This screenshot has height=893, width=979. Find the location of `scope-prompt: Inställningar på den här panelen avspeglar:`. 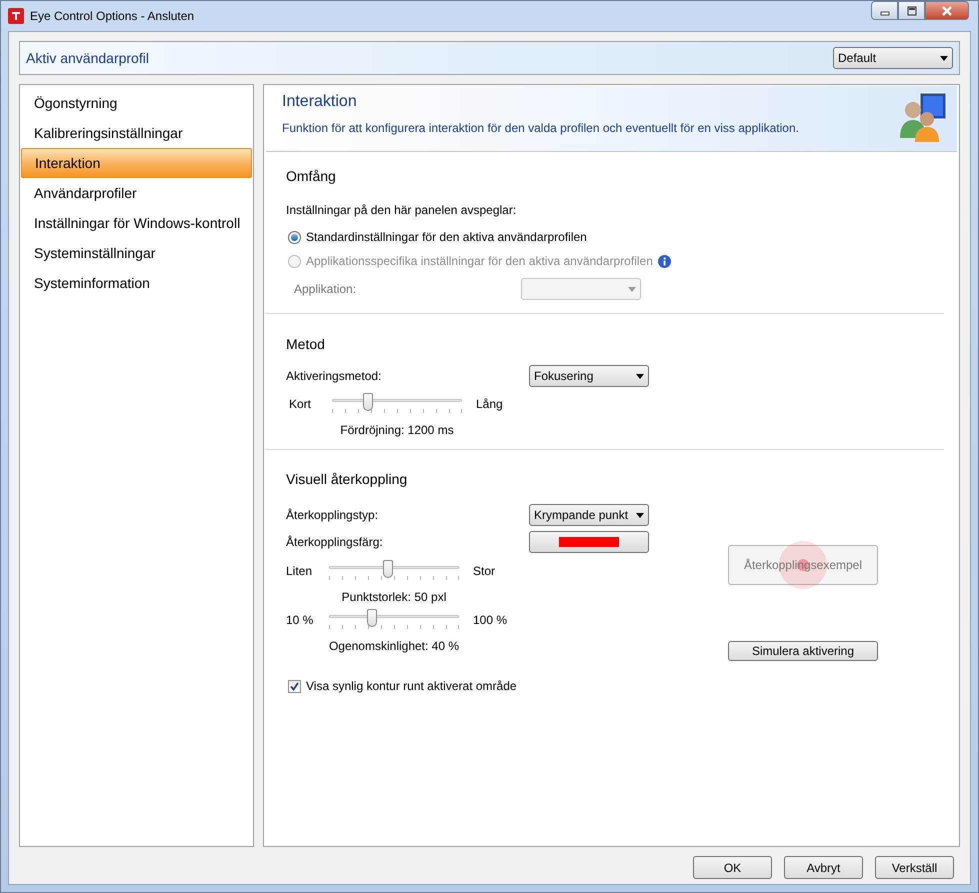

scope-prompt: Inställningar på den här panelen avspeglar: is located at coordinates (402, 210).